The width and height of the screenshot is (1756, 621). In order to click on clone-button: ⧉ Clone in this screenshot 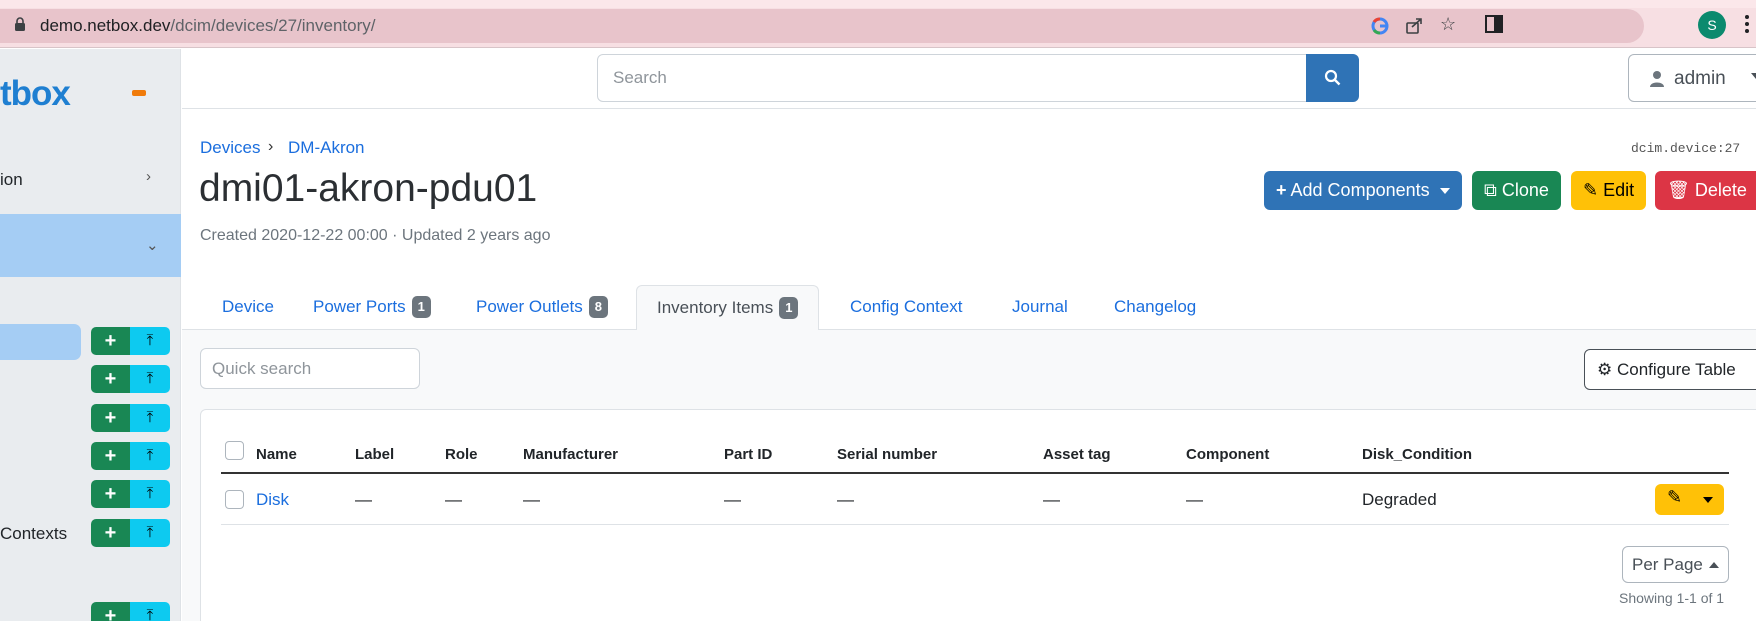, I will do `click(1516, 190)`.